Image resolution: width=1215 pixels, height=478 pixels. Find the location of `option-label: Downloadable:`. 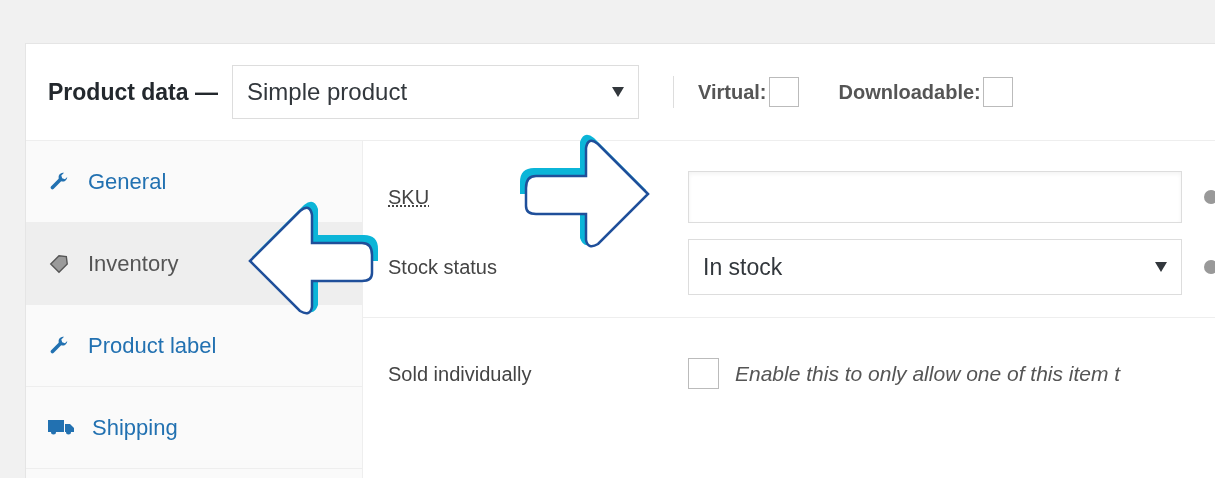

option-label: Downloadable: is located at coordinates (909, 92).